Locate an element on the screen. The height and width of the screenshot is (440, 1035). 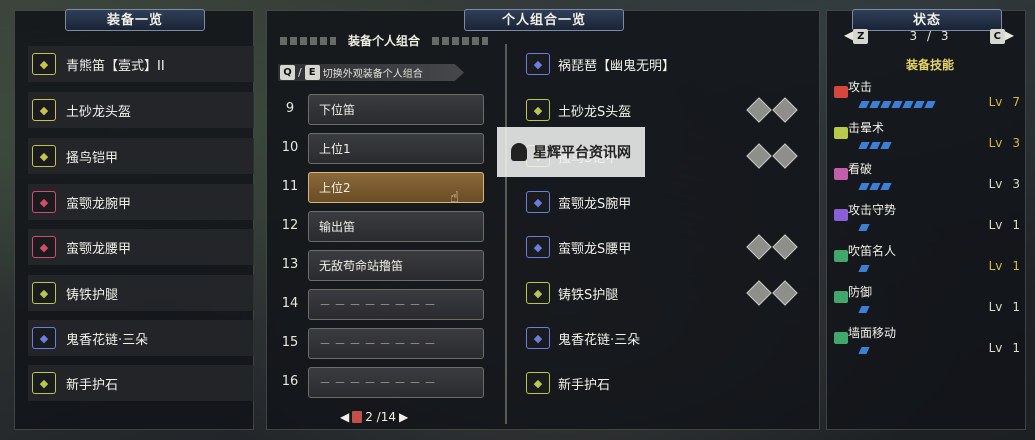
prev-page-icon: ◀ is located at coordinates (344, 417).